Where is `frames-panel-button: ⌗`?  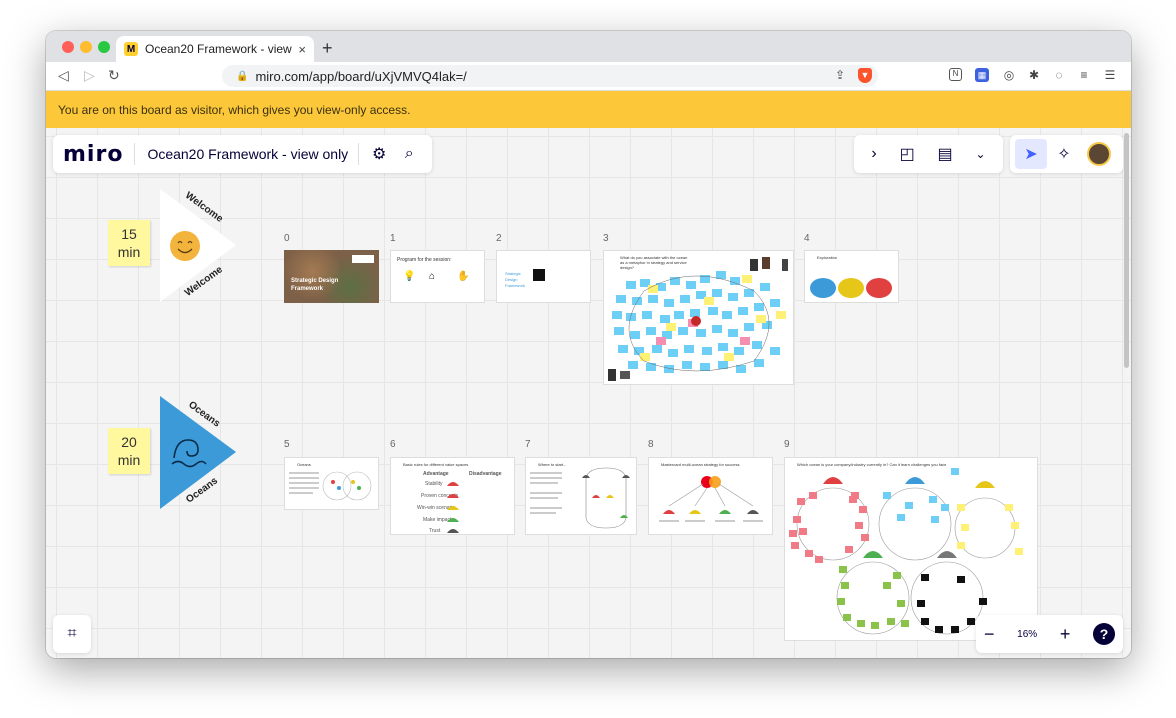
frames-panel-button: ⌗ is located at coordinates (72, 634).